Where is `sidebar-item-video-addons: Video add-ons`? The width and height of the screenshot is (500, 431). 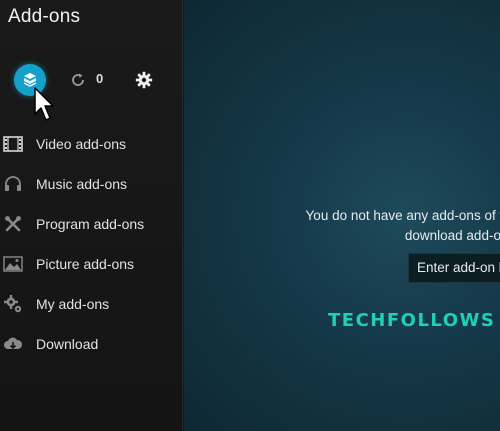
sidebar-item-video-addons: Video add-ons is located at coordinates (91, 144).